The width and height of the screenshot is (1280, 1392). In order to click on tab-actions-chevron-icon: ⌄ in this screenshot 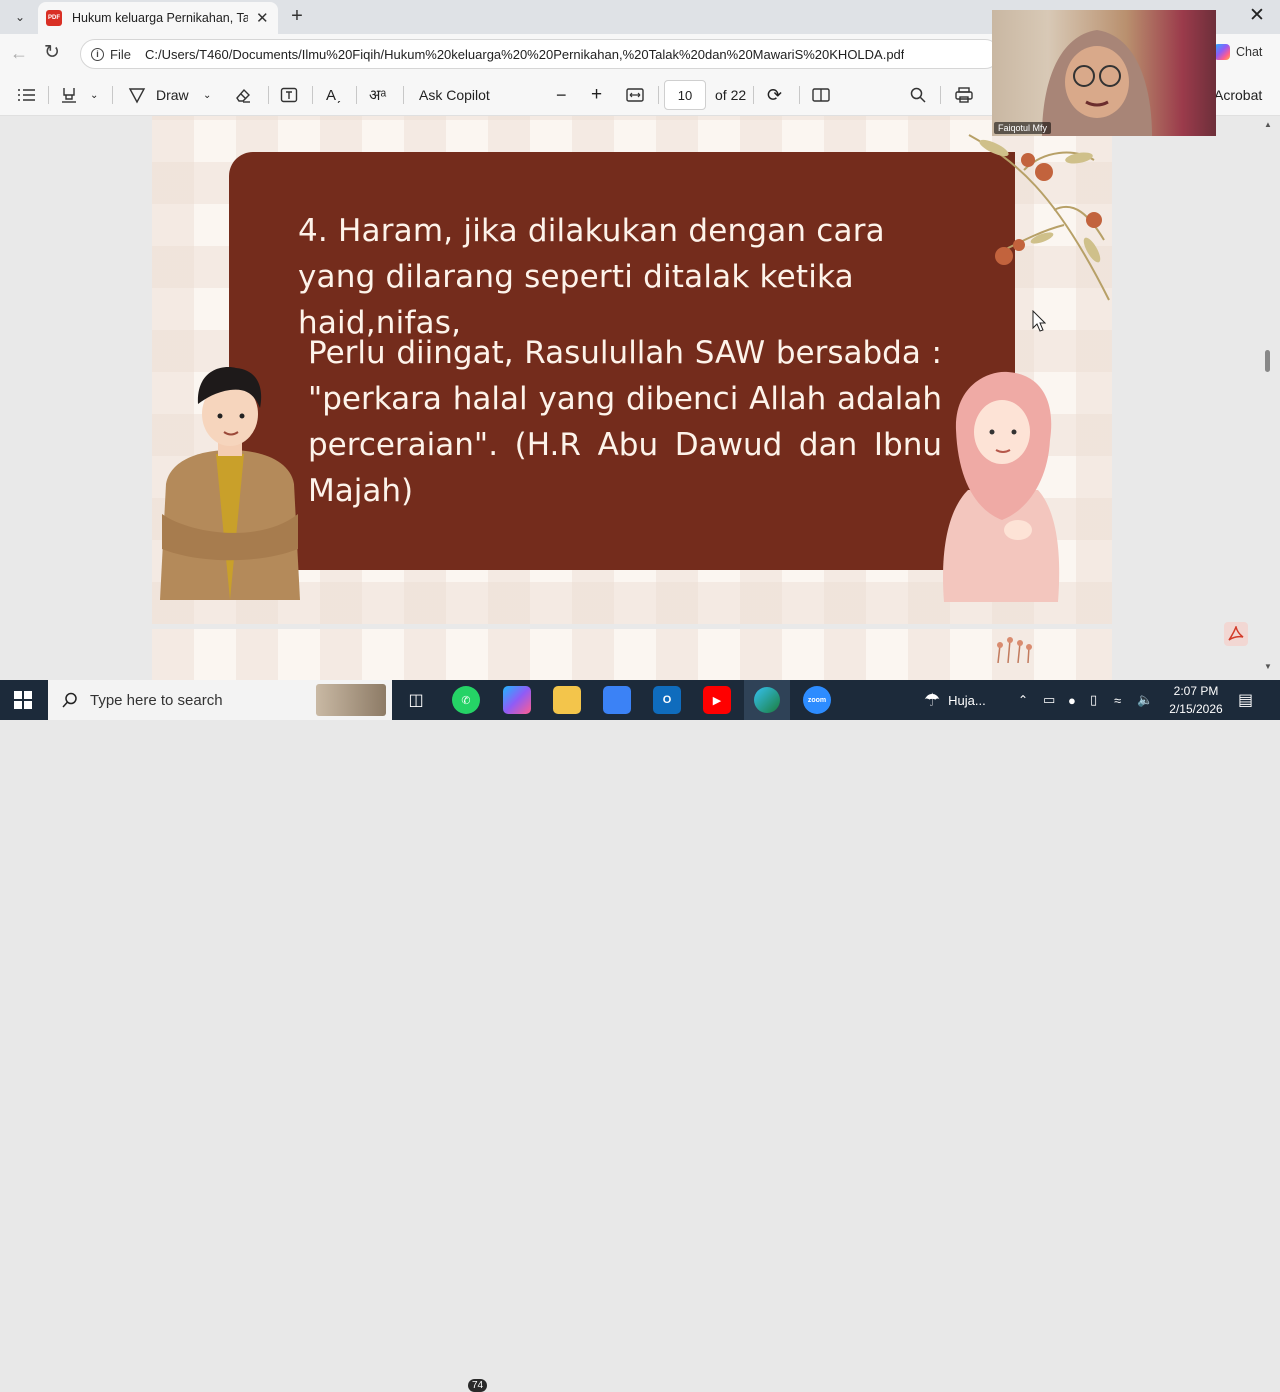, I will do `click(20, 17)`.